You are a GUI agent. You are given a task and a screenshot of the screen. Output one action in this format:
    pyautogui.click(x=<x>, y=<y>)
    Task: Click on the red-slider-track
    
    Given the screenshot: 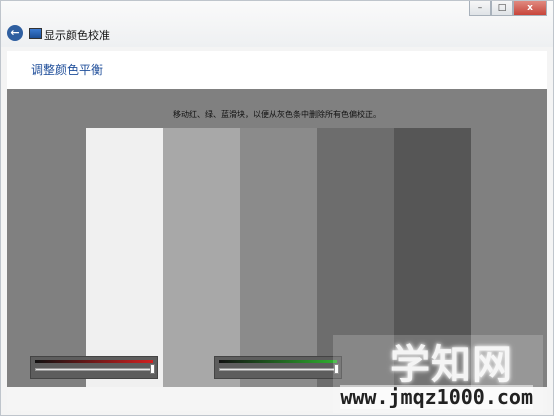 What is the action you would take?
    pyautogui.click(x=94, y=361)
    